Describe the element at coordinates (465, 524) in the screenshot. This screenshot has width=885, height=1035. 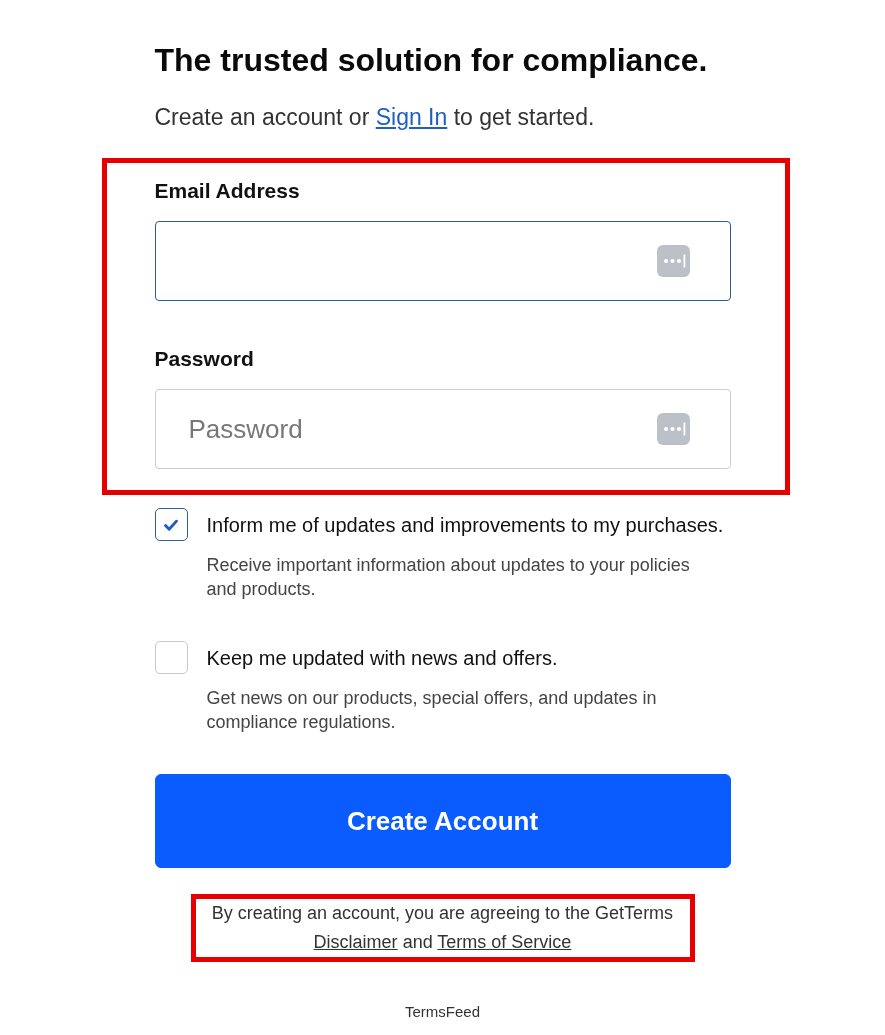
I see `option-label: Inform me of updates and improvements to my purchases.` at that location.